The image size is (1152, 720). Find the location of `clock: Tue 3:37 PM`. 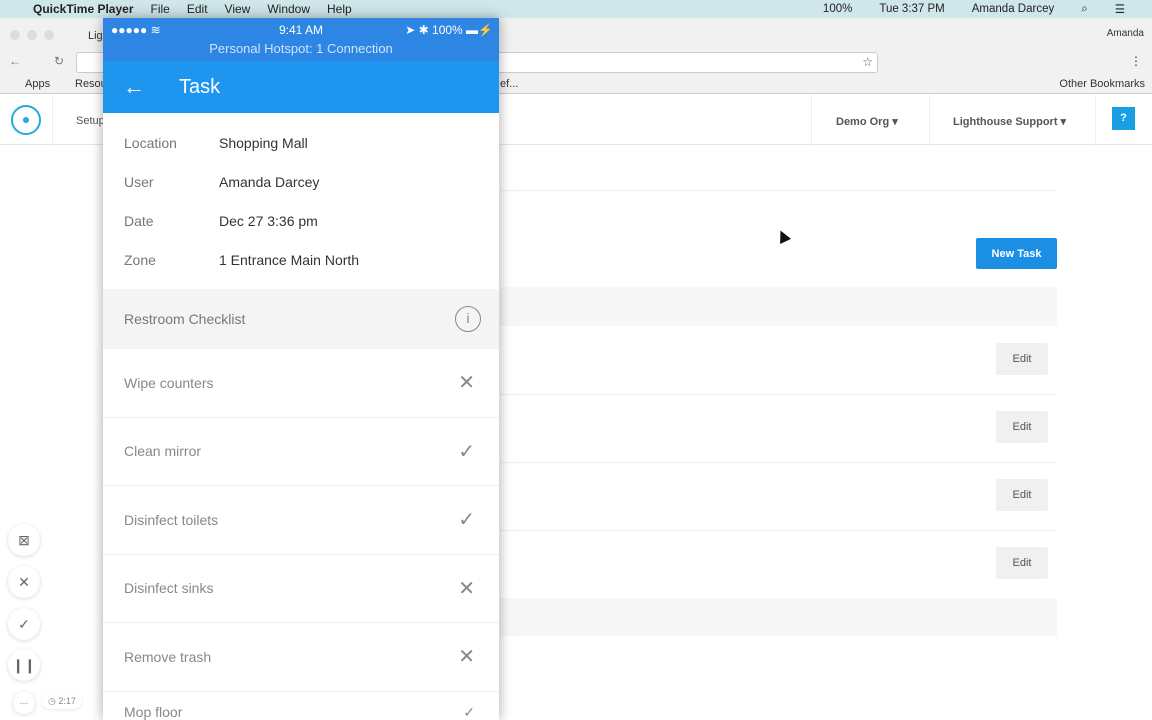

clock: Tue 3:37 PM is located at coordinates (911, 9).